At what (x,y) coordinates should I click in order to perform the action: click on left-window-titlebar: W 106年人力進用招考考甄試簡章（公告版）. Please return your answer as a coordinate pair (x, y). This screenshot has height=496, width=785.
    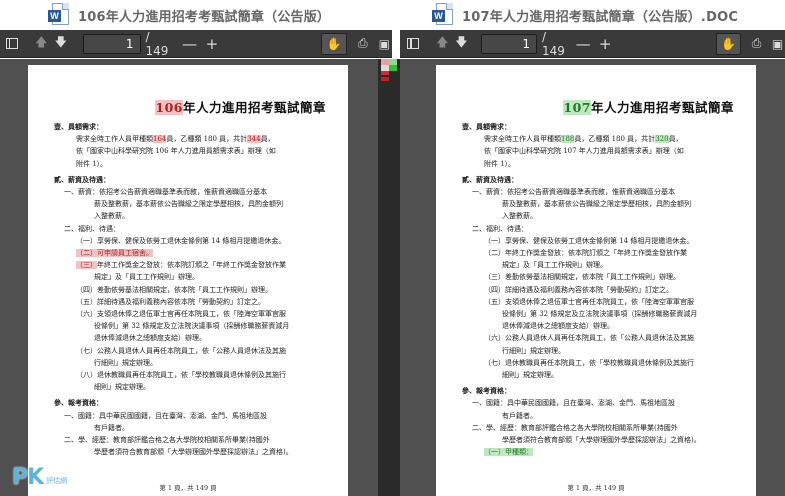
    Looking at the image, I should click on (196, 15).